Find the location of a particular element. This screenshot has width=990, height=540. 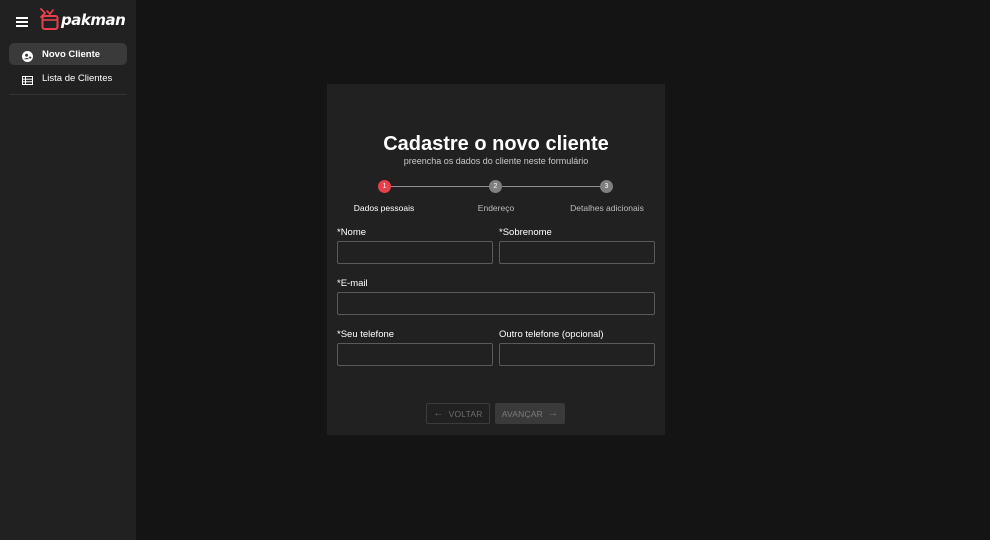

next-button: AVANÇAR → is located at coordinates (530, 413).